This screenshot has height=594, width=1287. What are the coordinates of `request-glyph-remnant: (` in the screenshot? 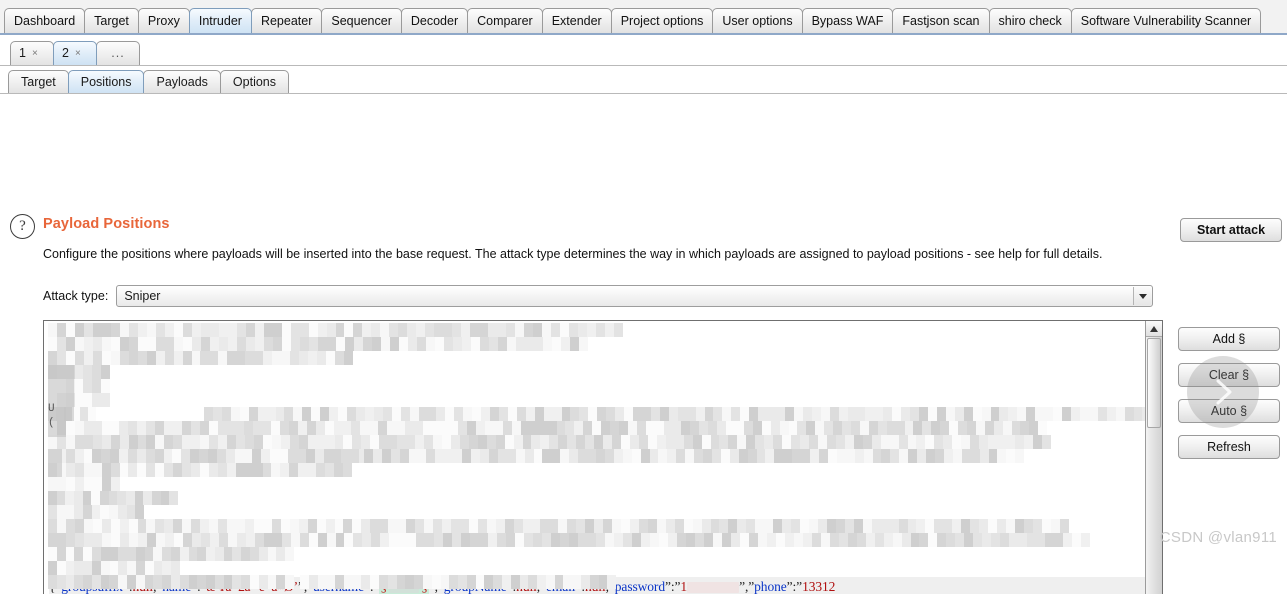 It's located at (51, 423).